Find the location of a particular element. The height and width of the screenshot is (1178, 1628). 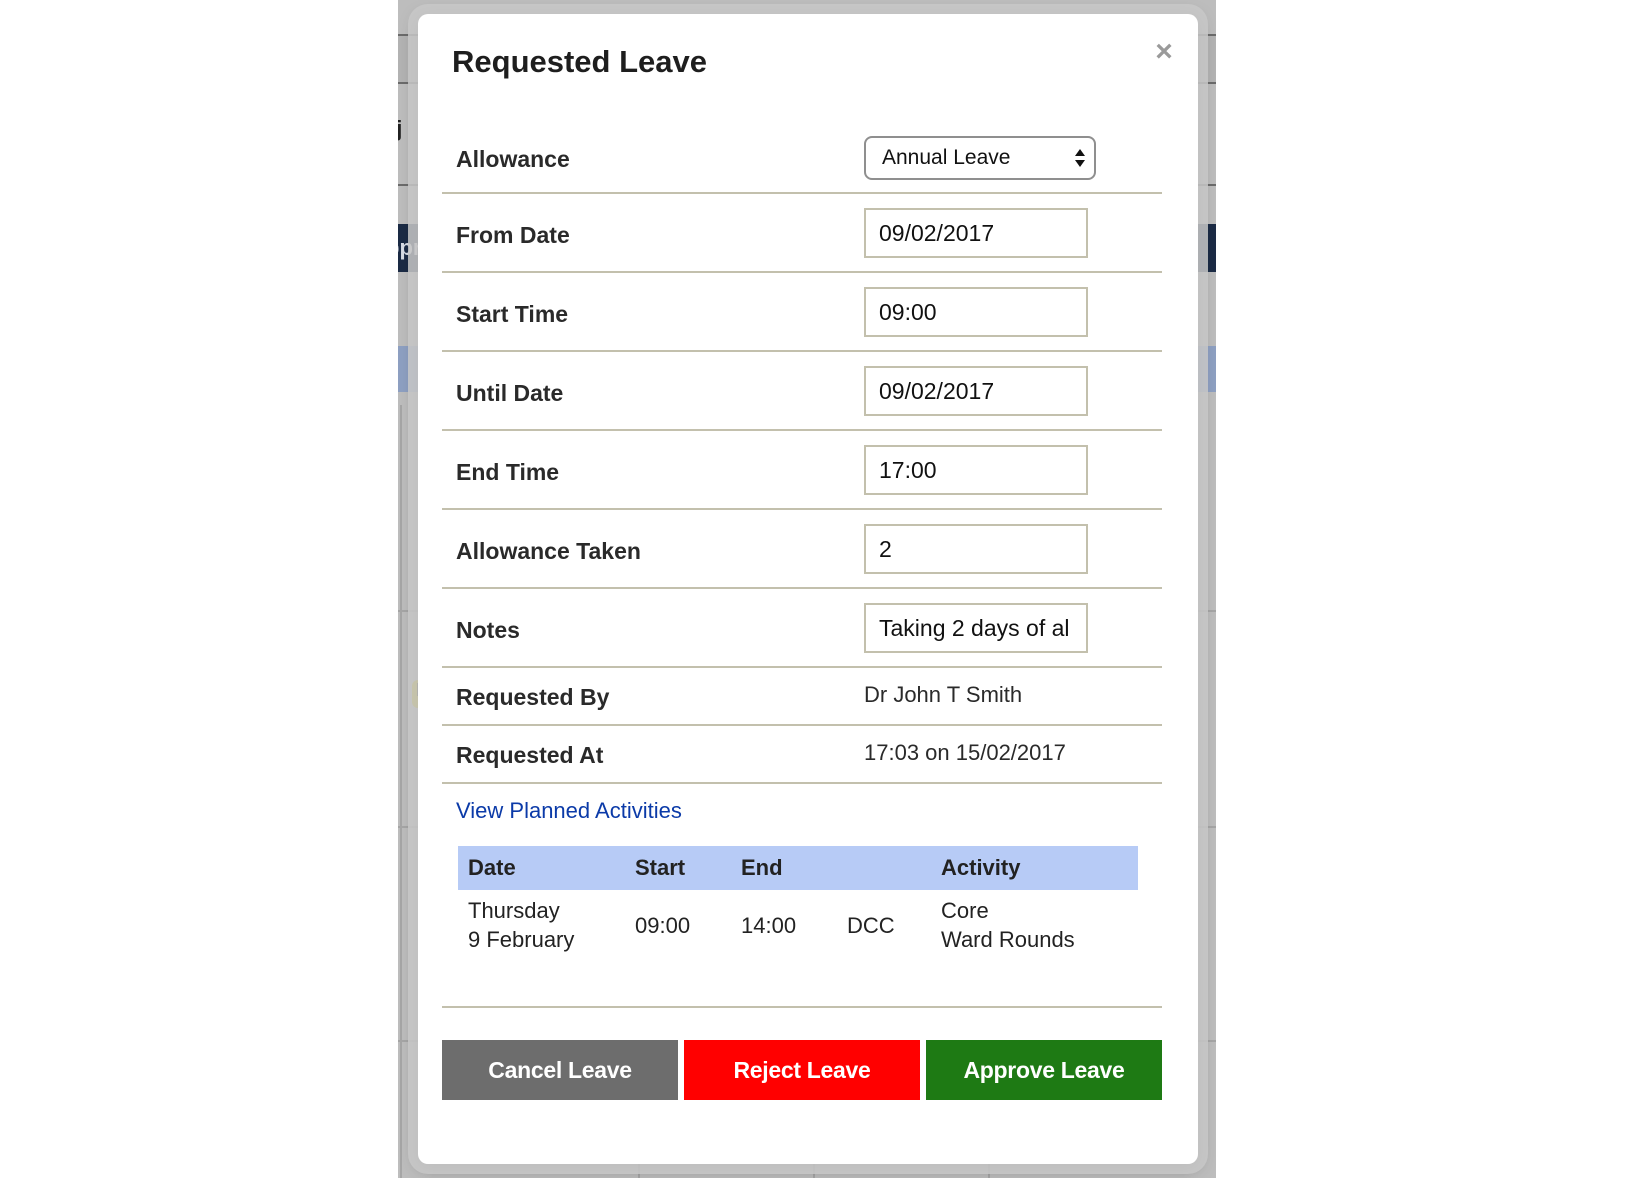

form-row-start-time: Start Time is located at coordinates (802, 312).